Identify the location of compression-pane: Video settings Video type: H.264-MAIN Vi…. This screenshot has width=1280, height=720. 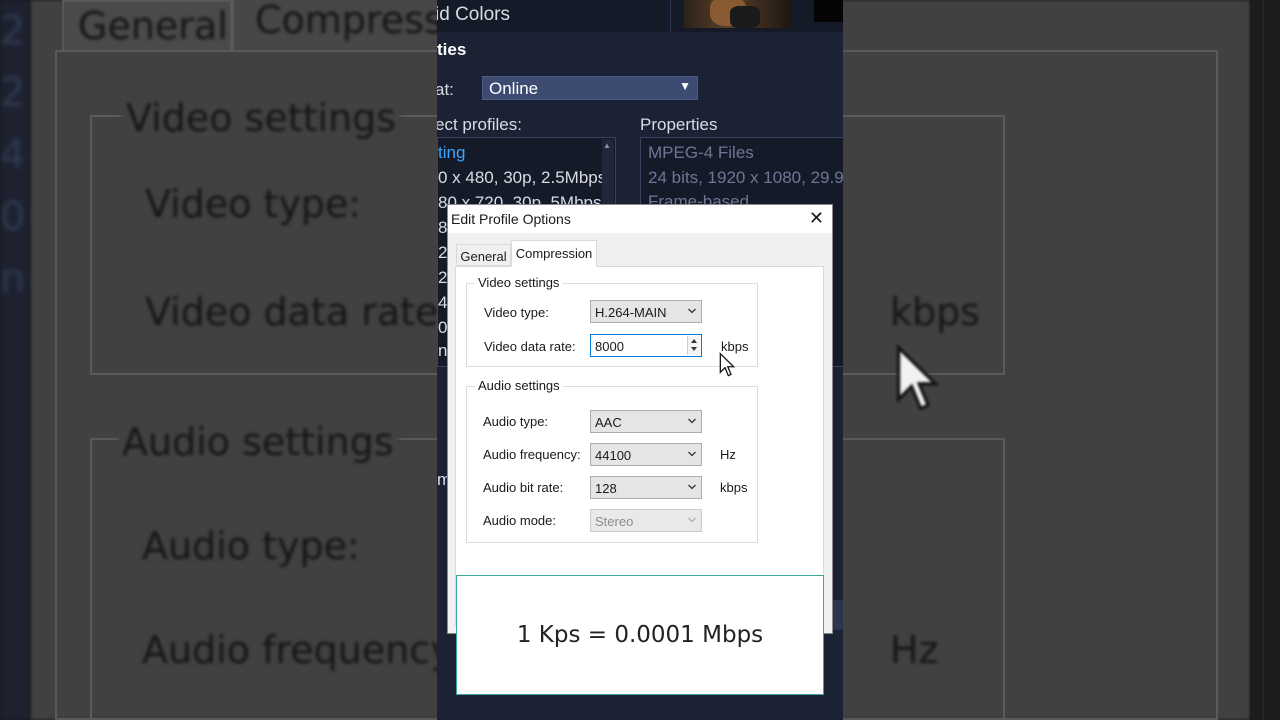
(639, 446).